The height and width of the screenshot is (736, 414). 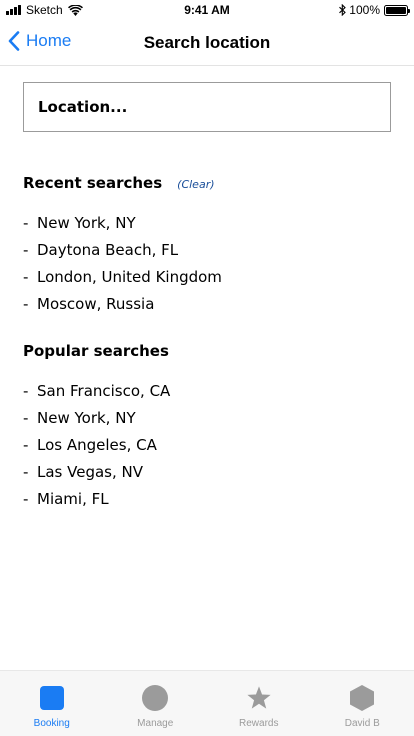 I want to click on recent-searches-title: Recent searches, so click(x=93, y=183).